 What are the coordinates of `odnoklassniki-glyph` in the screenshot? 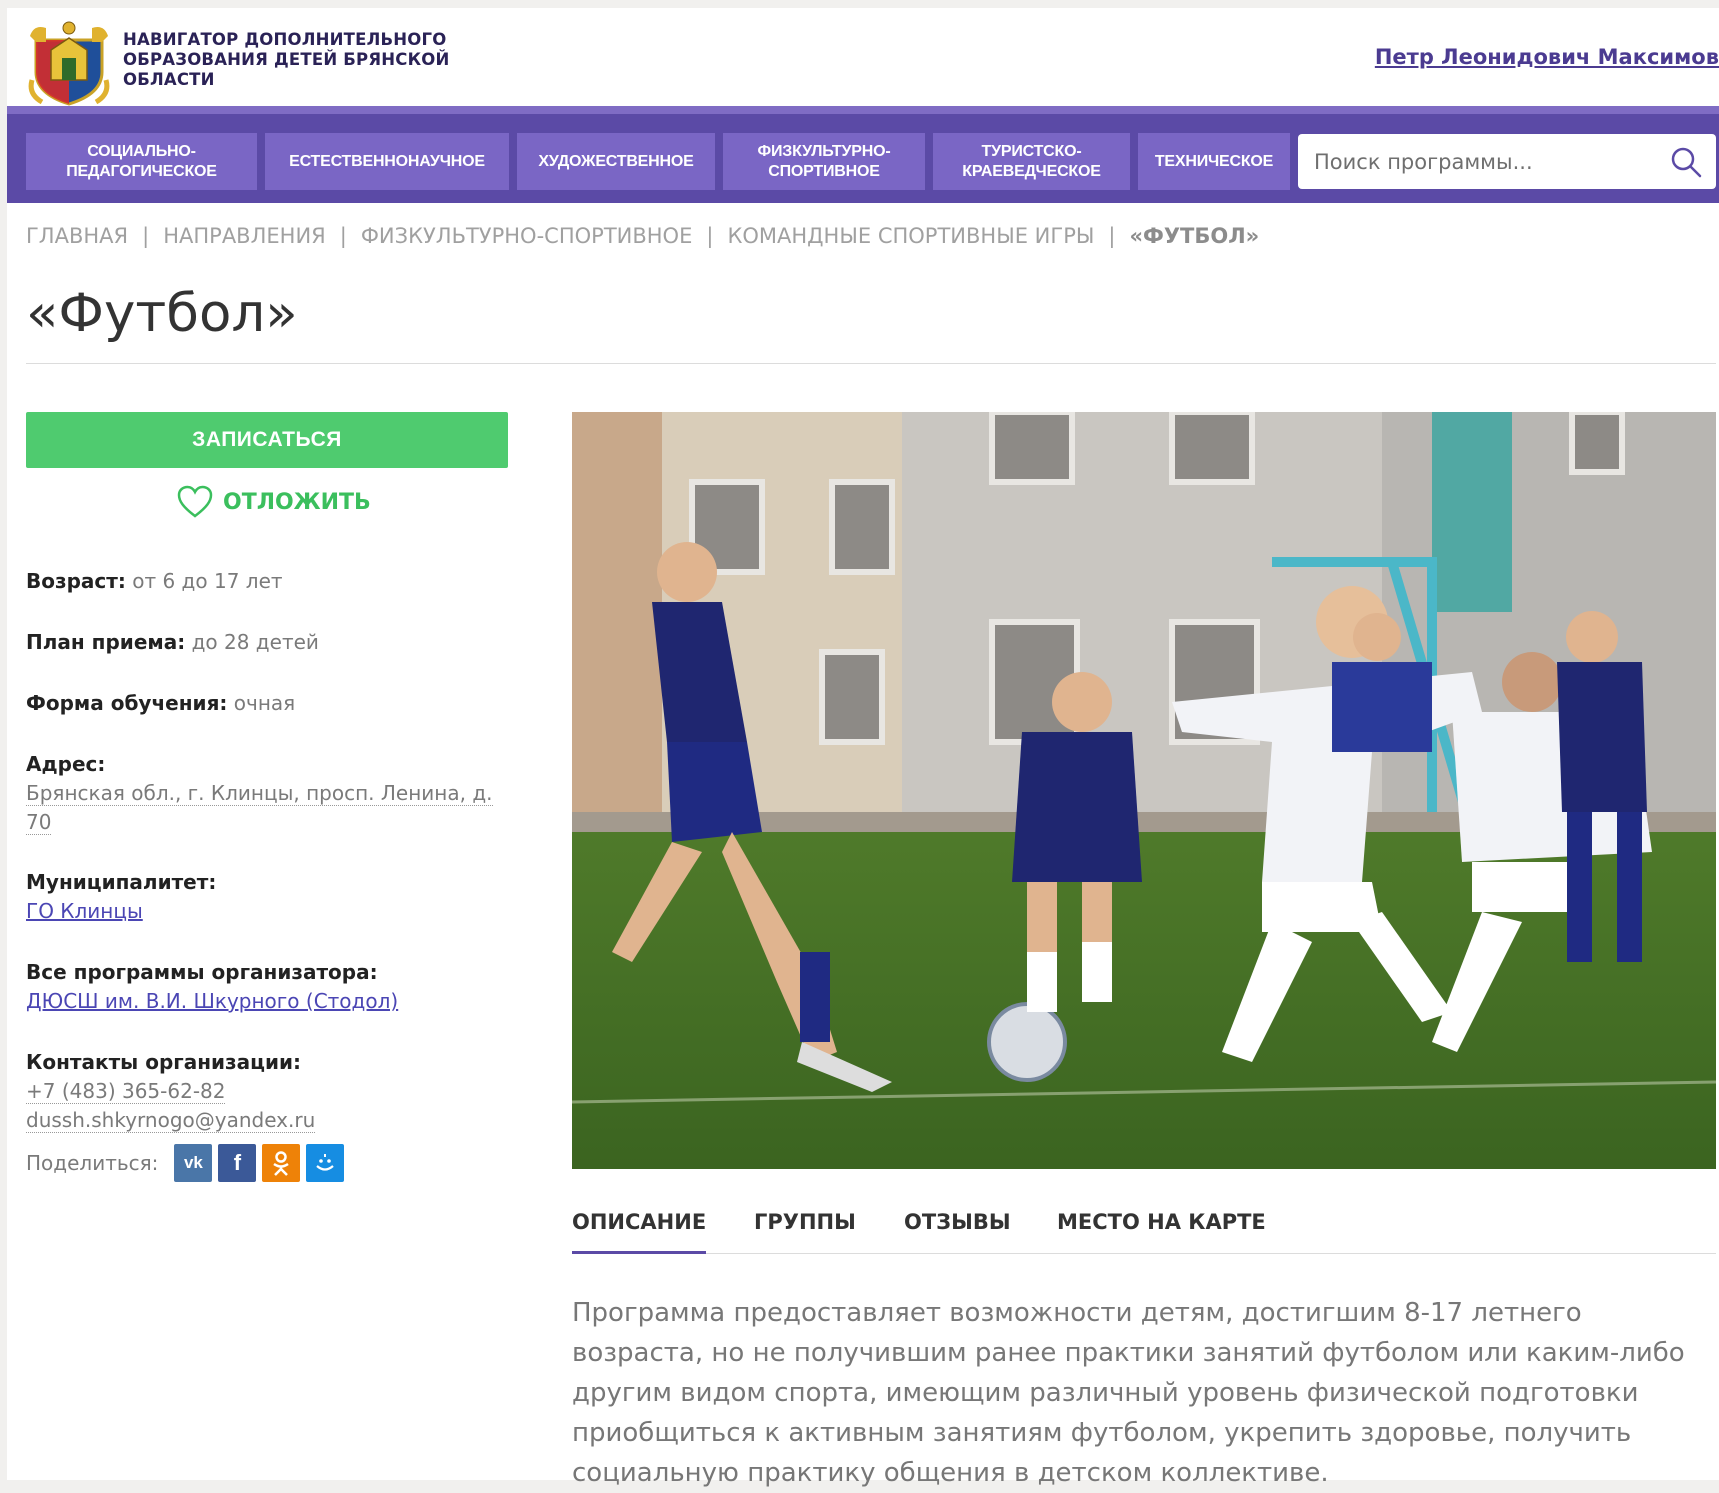 It's located at (281, 1163).